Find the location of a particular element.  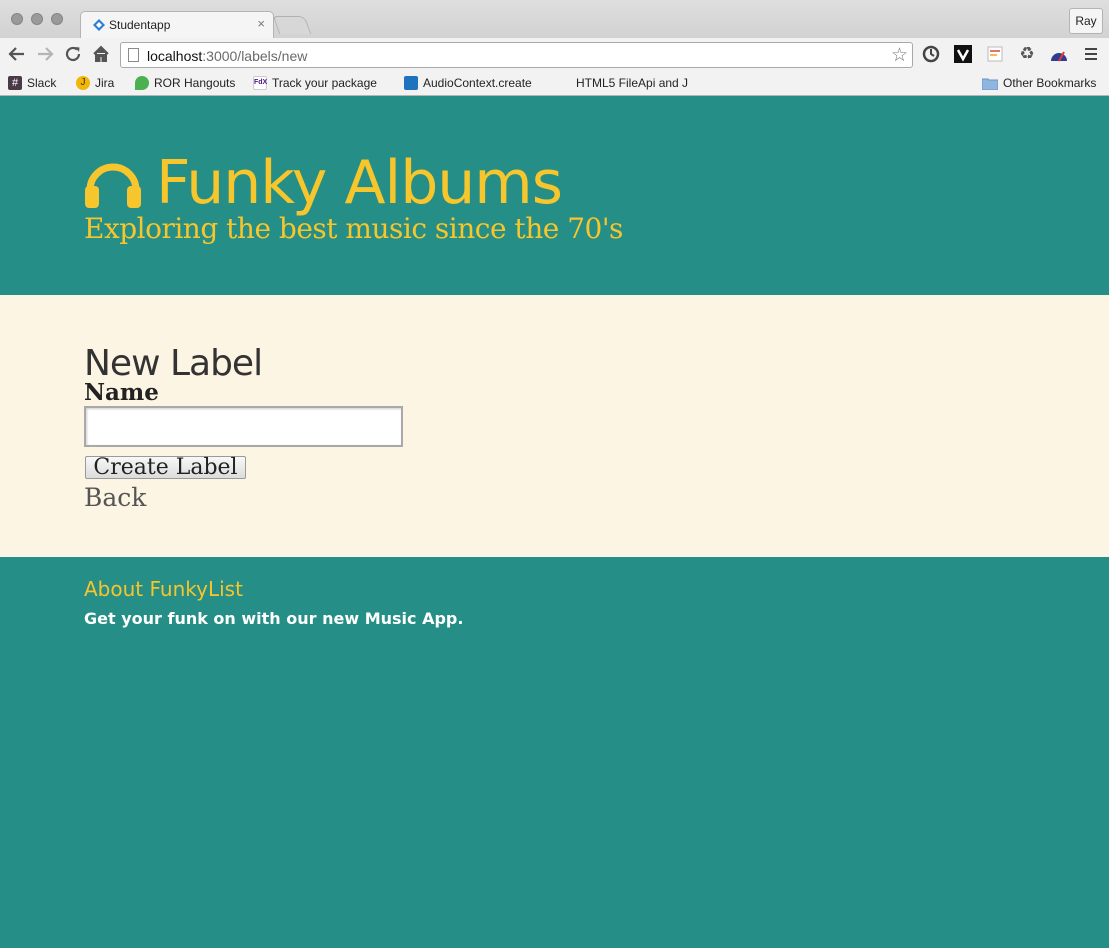

zoom-window-button is located at coordinates (57, 19).